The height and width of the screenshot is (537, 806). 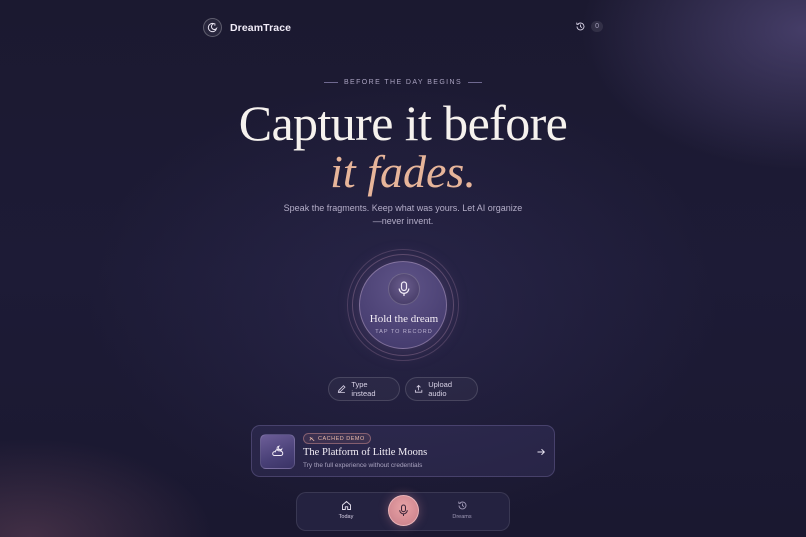 What do you see at coordinates (418, 388) in the screenshot?
I see `upload-icon` at bounding box center [418, 388].